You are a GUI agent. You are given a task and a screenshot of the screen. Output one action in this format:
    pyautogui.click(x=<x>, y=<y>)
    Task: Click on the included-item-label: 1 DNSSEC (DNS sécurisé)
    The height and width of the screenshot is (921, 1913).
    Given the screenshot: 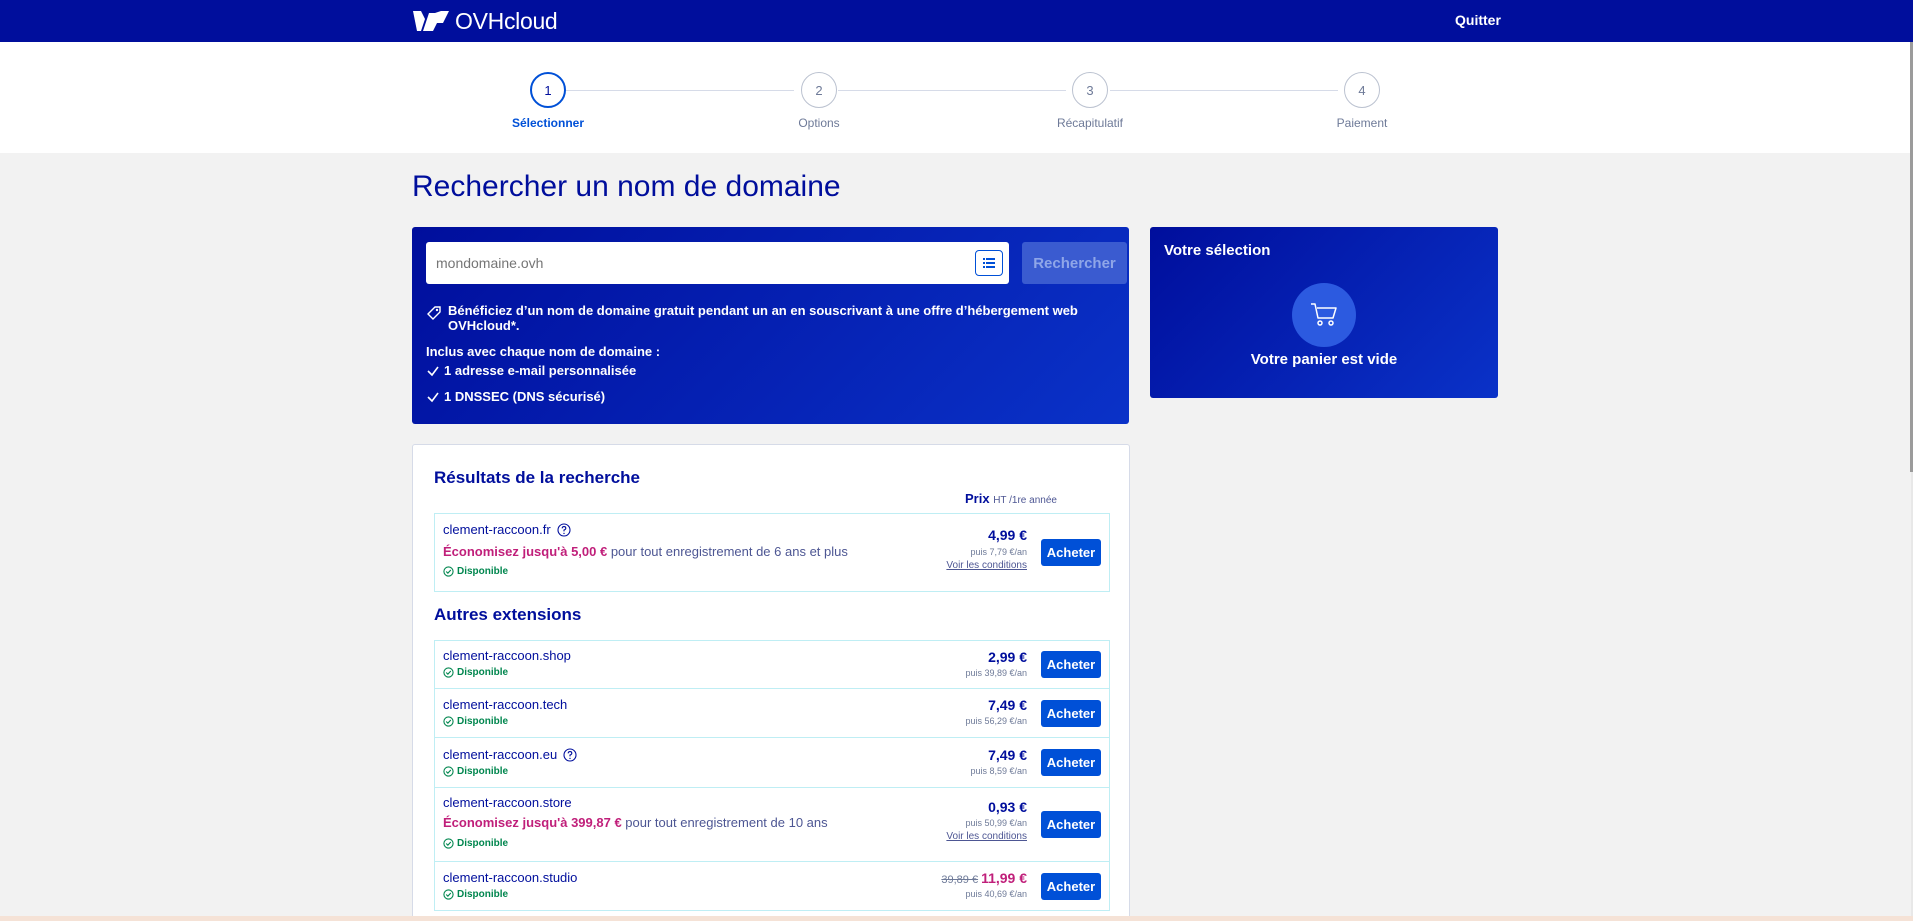 What is the action you would take?
    pyautogui.click(x=525, y=396)
    